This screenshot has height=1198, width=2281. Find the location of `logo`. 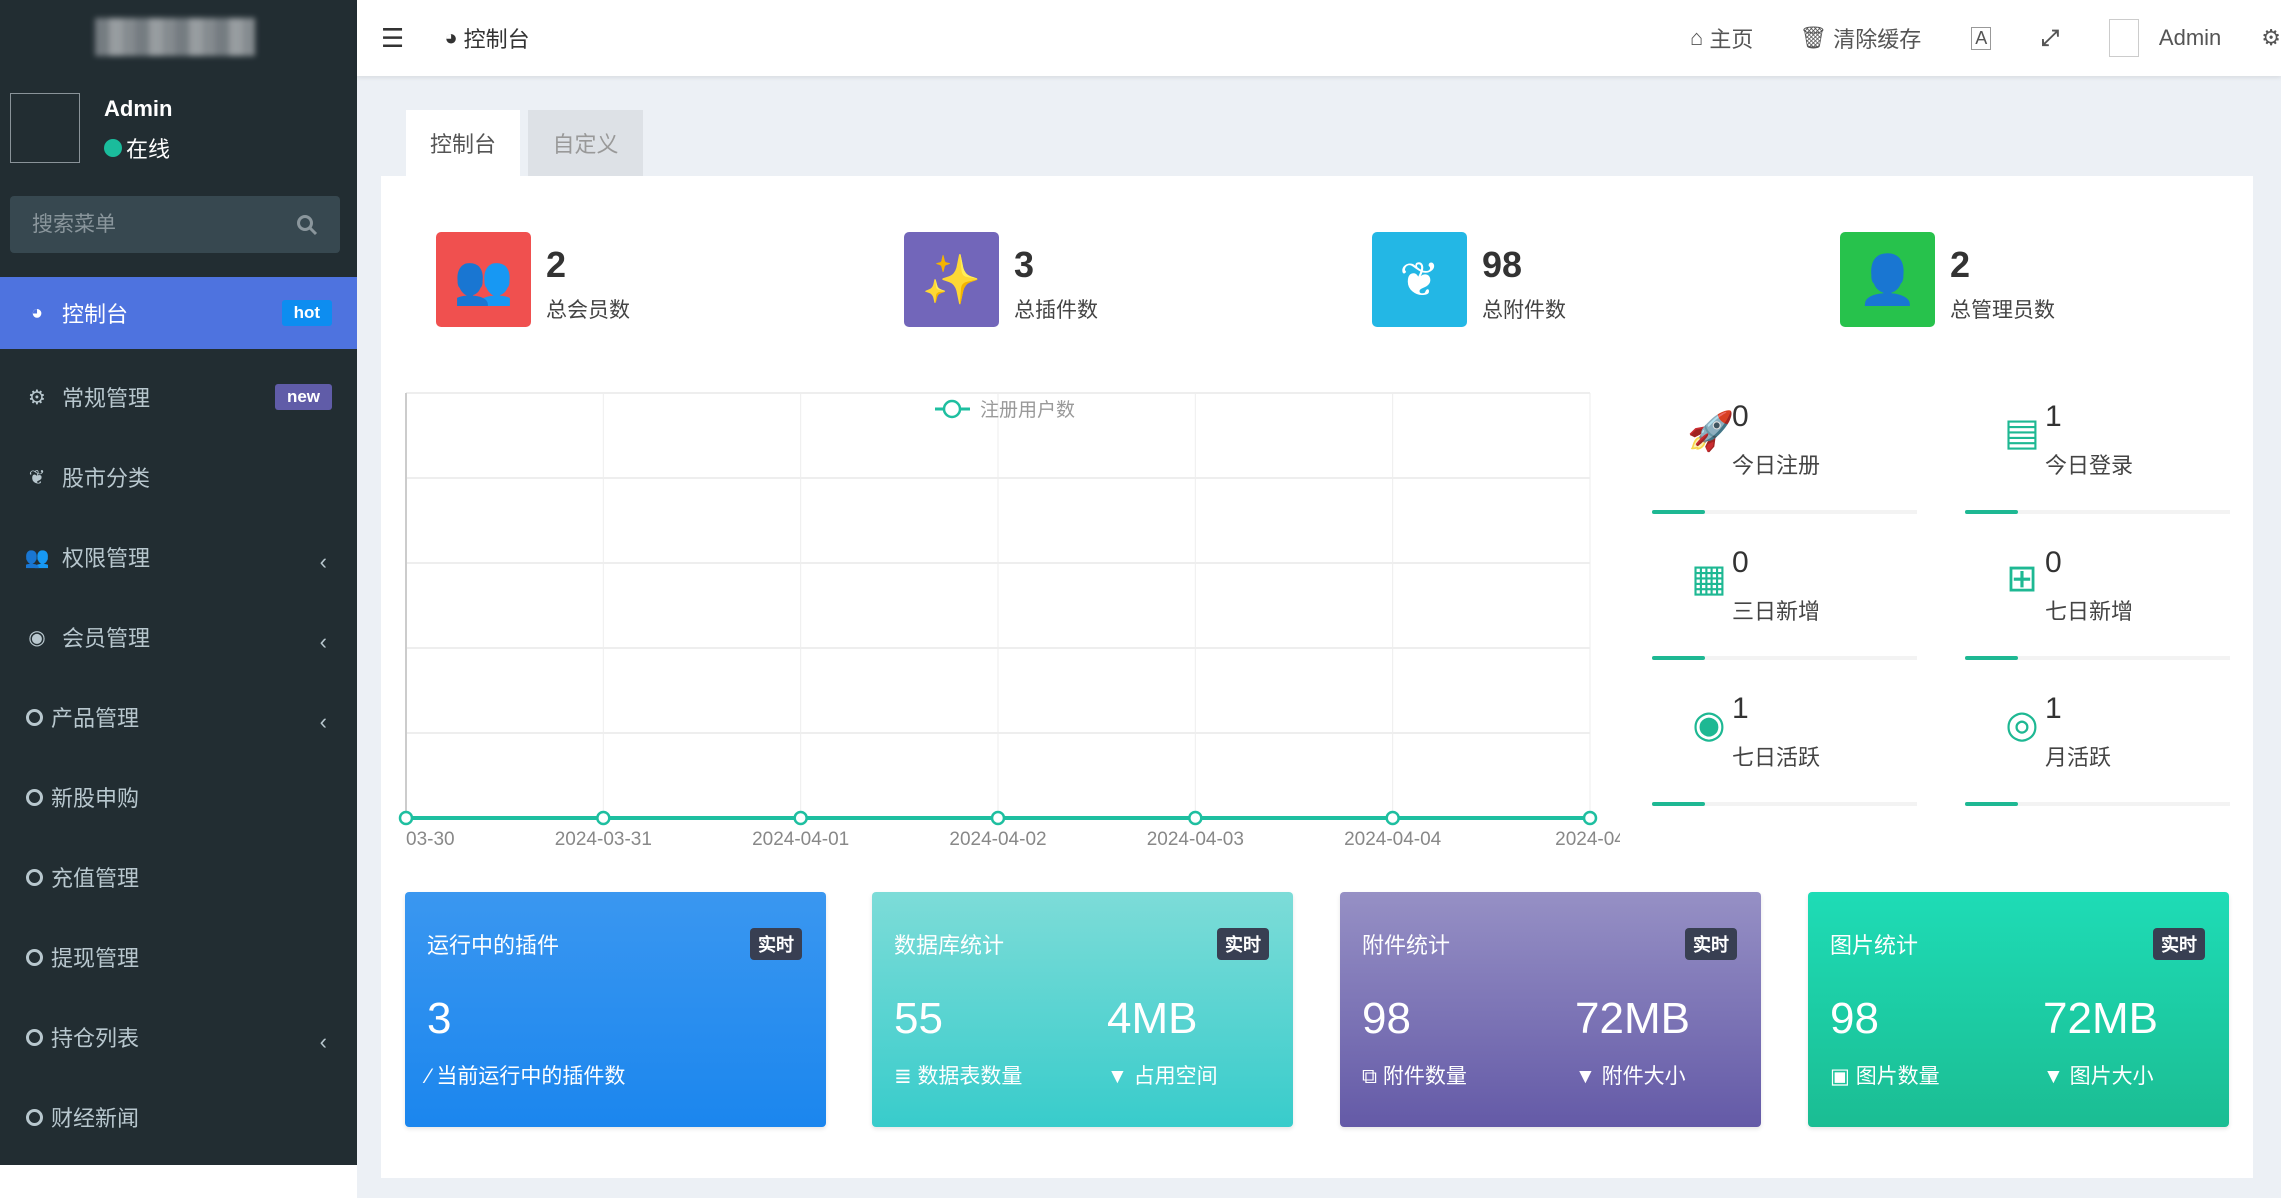

logo is located at coordinates (175, 37).